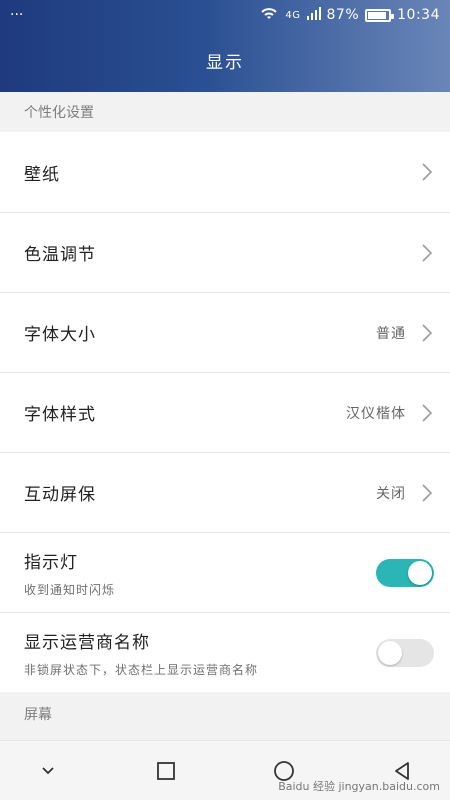 The height and width of the screenshot is (800, 450). I want to click on page-title: 显示, so click(225, 63).